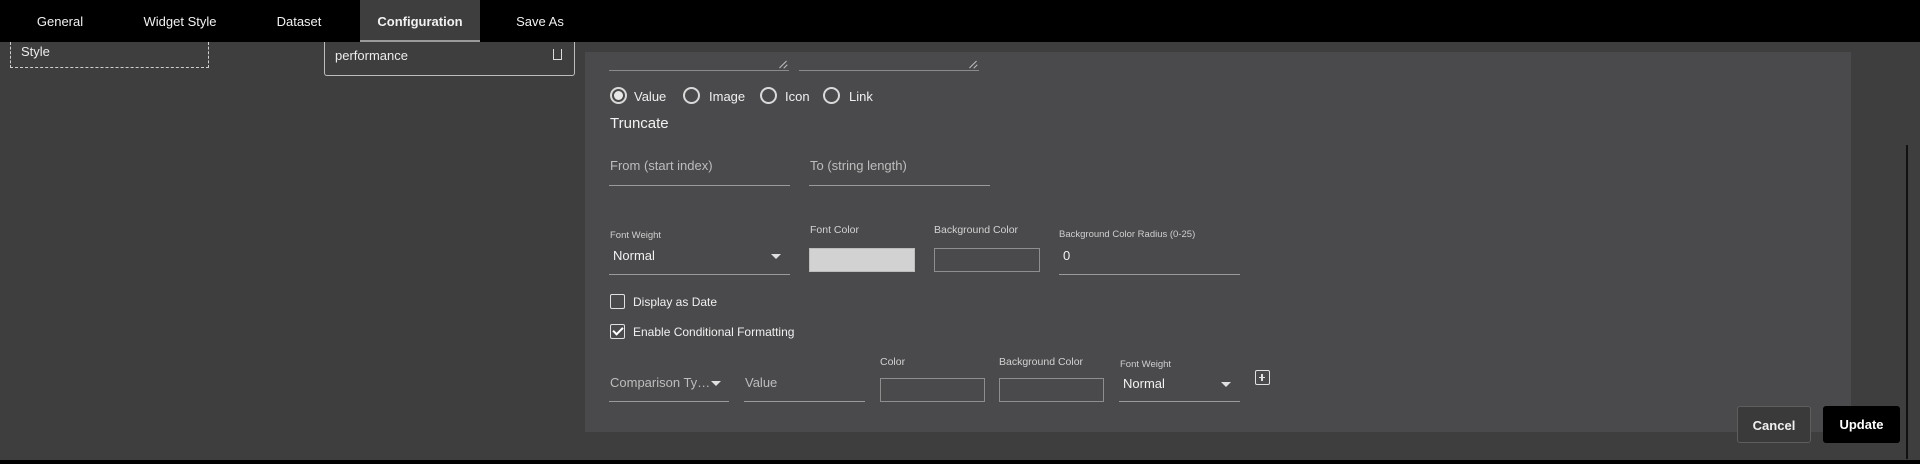 The width and height of the screenshot is (1920, 464). What do you see at coordinates (862, 260) in the screenshot?
I see `font-color-swatch` at bounding box center [862, 260].